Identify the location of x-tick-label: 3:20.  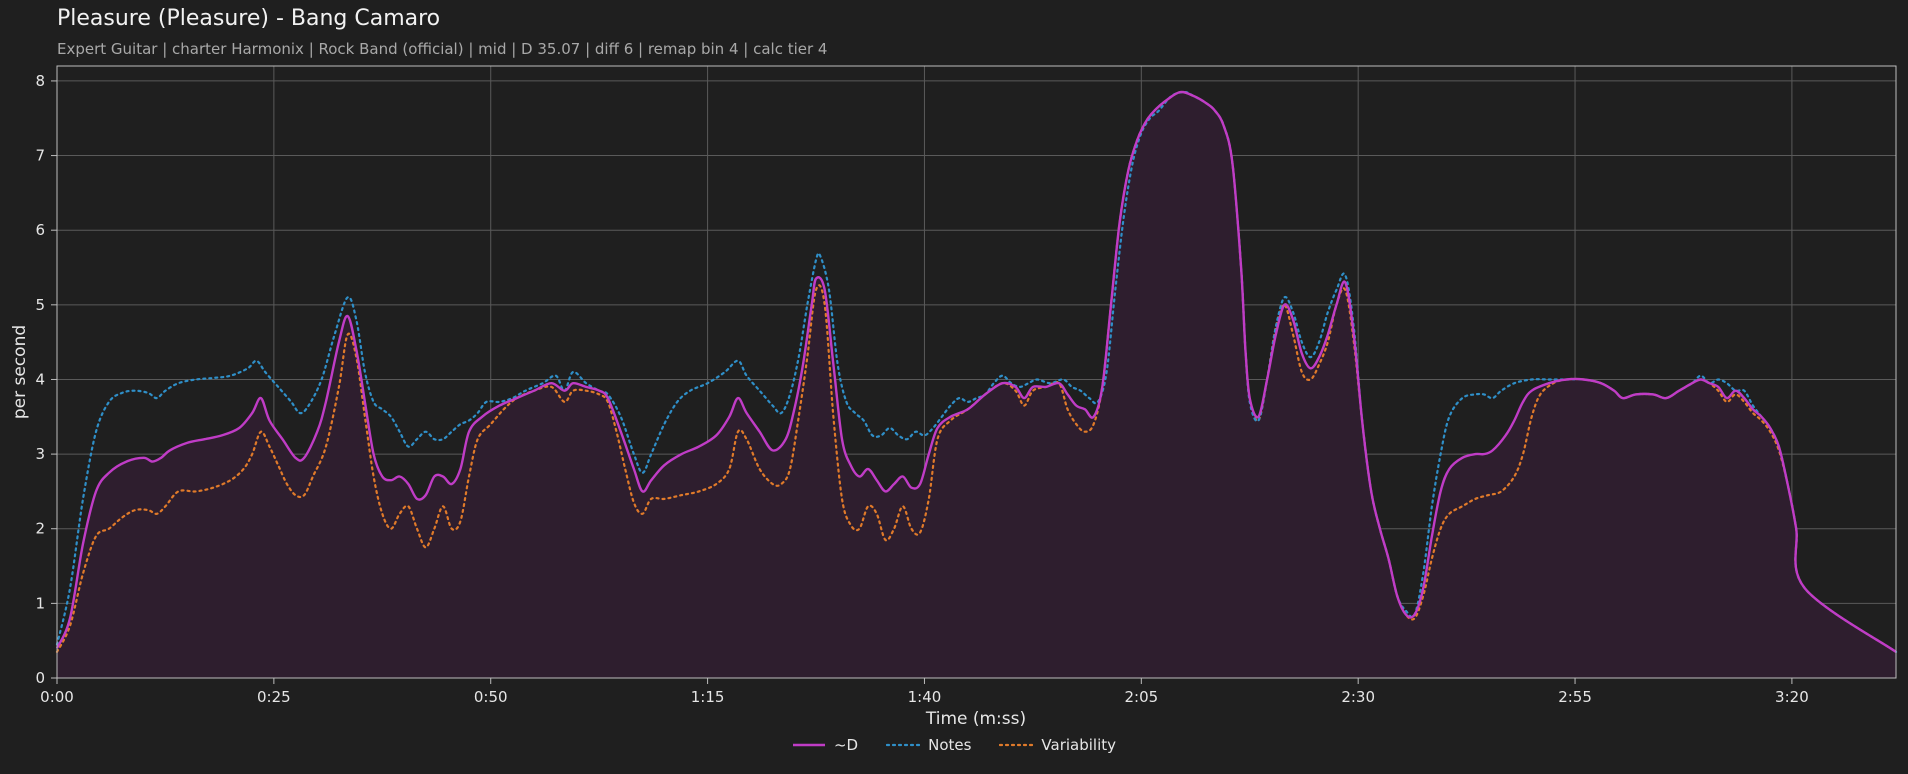
(1792, 697).